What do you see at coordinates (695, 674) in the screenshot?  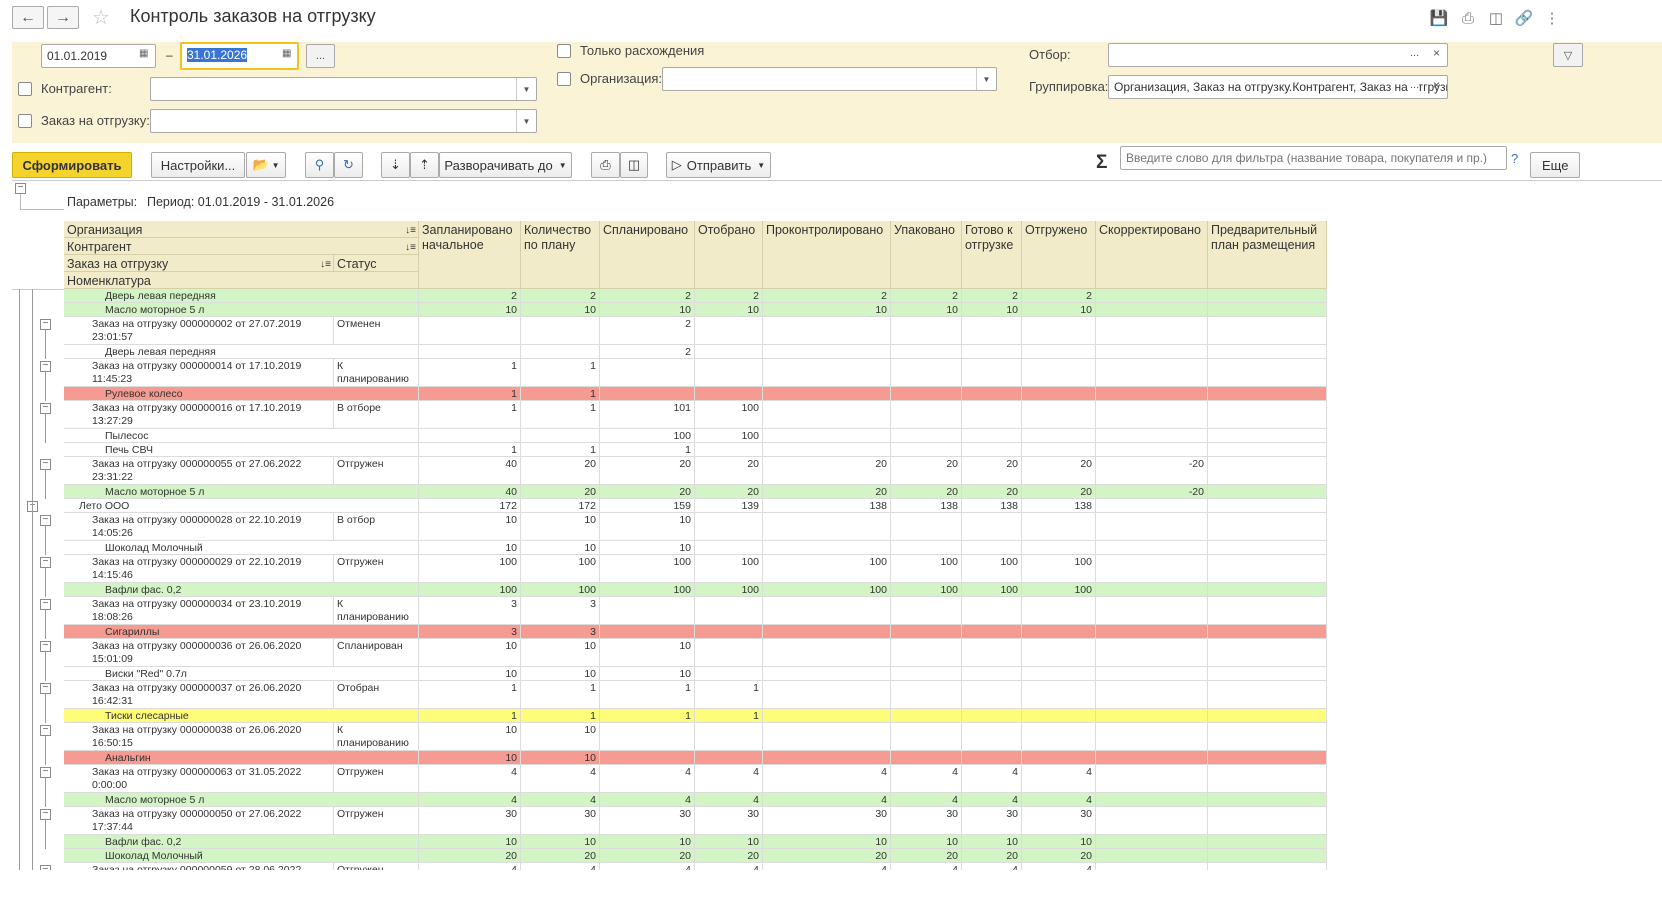 I see `item-row: Виски "Red" 0.7л 10 10 10` at bounding box center [695, 674].